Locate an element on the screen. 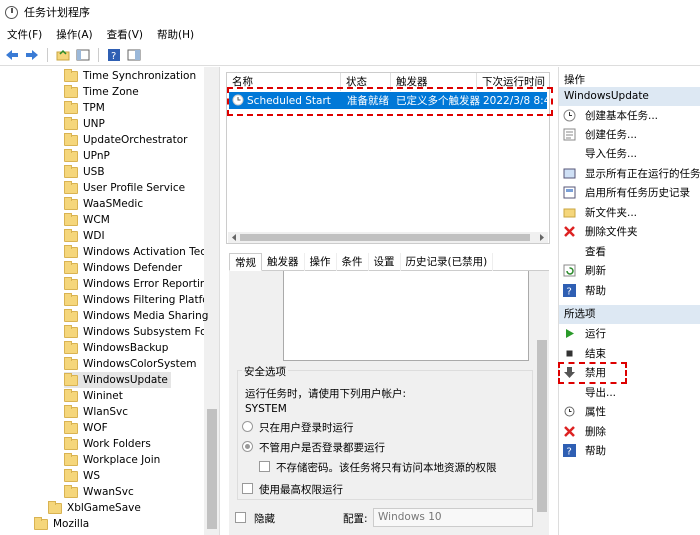 This screenshot has width=700, height=535. menu-help: 帮助(H) is located at coordinates (175, 34).